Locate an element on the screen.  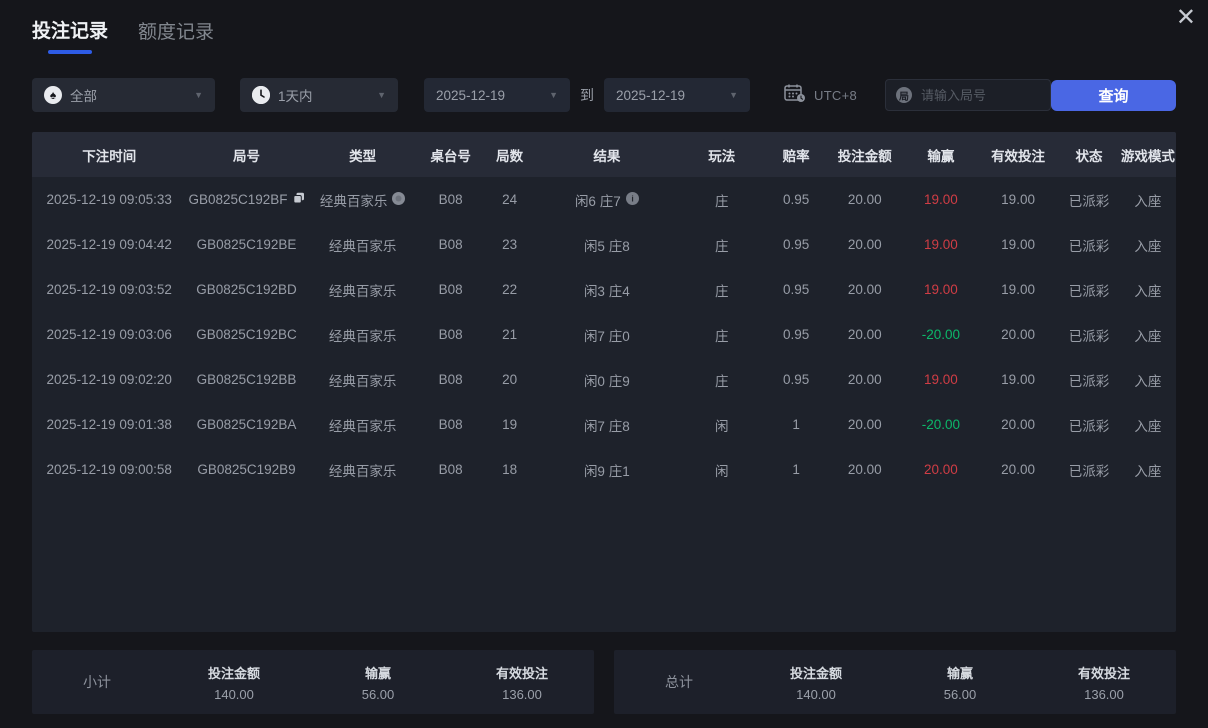
column-header: 结果 is located at coordinates (607, 156).